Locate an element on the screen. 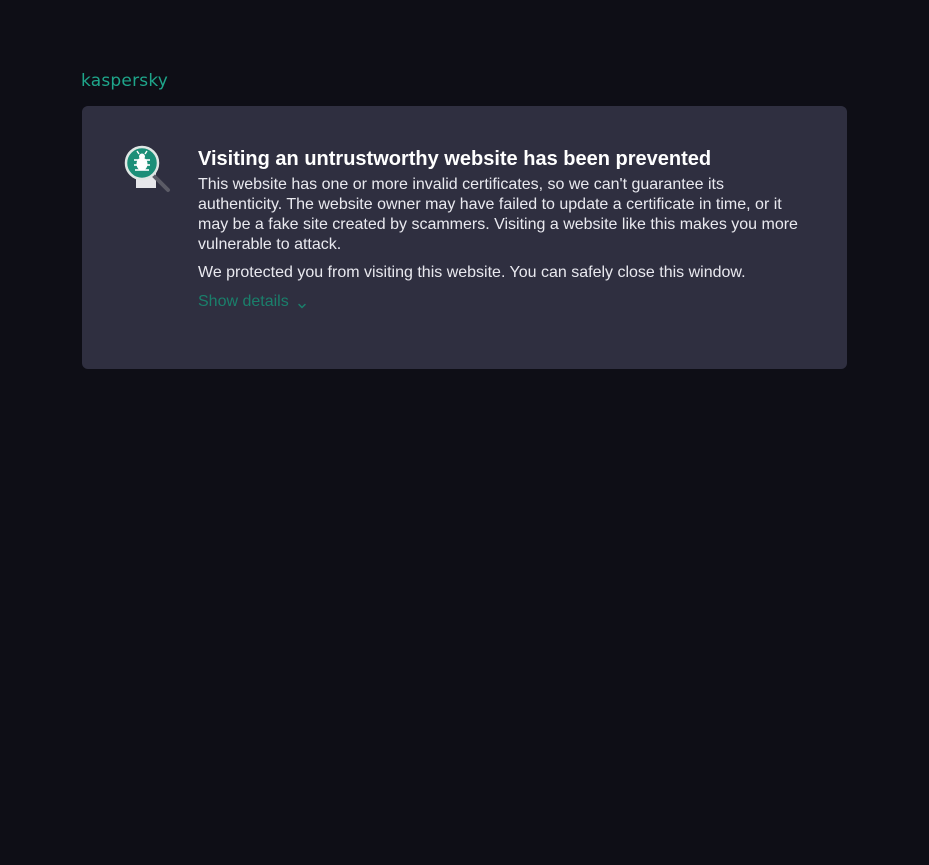  show-details-label: Show details is located at coordinates (243, 301).